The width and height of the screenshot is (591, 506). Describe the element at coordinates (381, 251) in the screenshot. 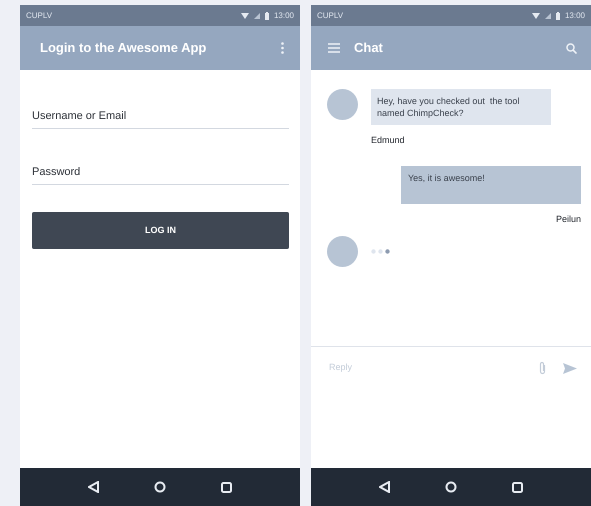

I see `typing-indicator-icon` at that location.